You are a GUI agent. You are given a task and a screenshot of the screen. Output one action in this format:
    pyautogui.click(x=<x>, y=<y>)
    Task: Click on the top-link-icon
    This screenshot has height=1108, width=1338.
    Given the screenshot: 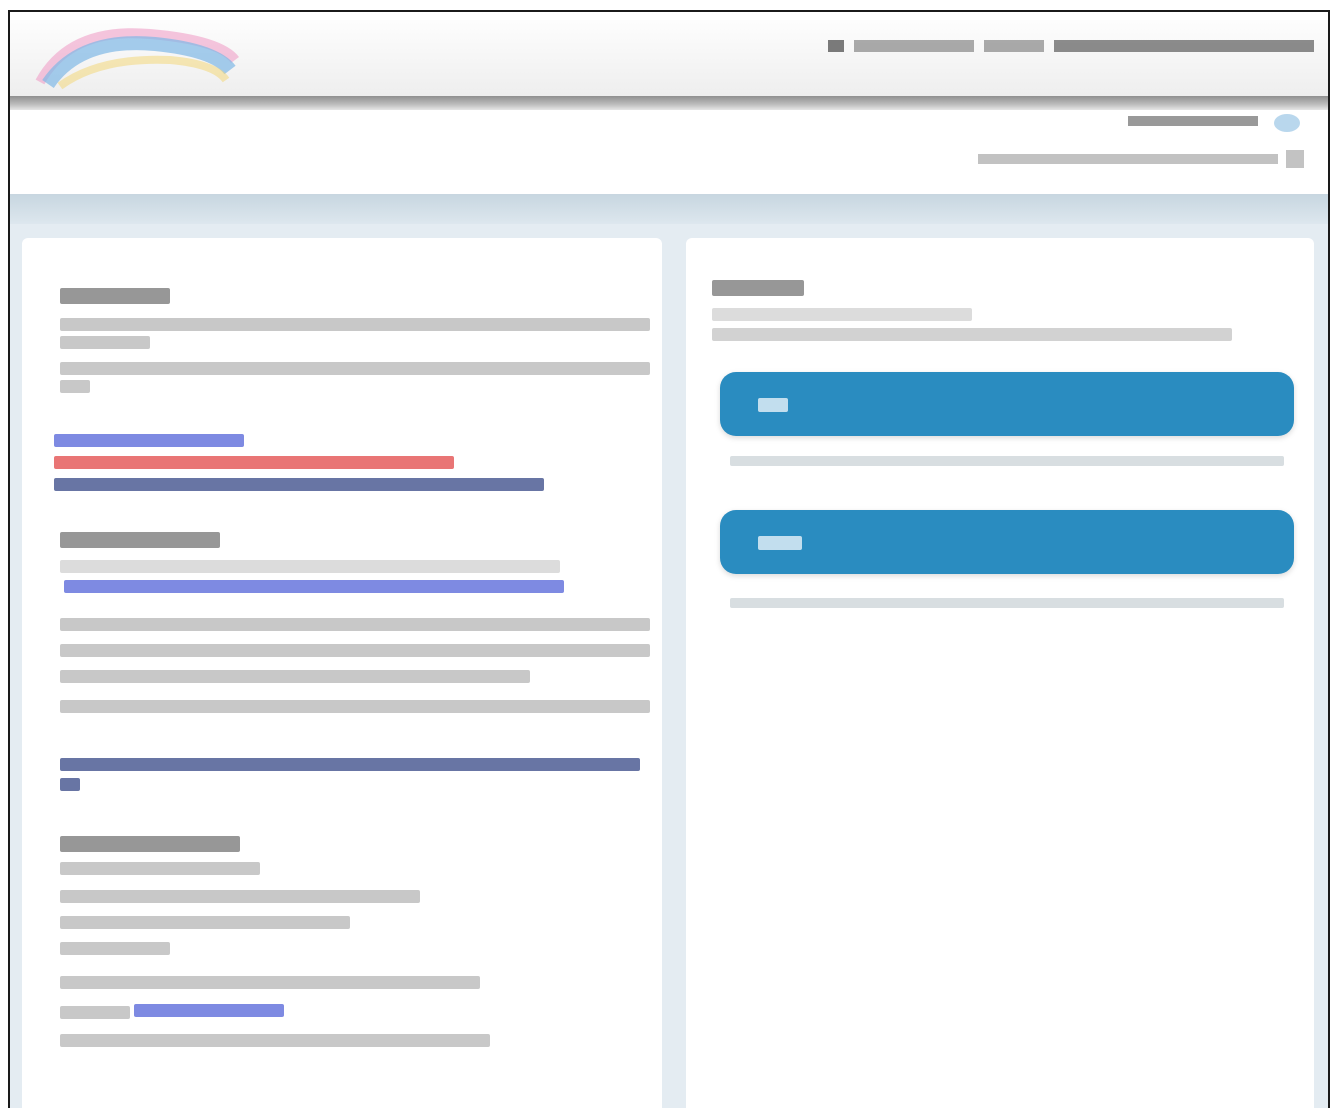 What is the action you would take?
    pyautogui.click(x=836, y=46)
    